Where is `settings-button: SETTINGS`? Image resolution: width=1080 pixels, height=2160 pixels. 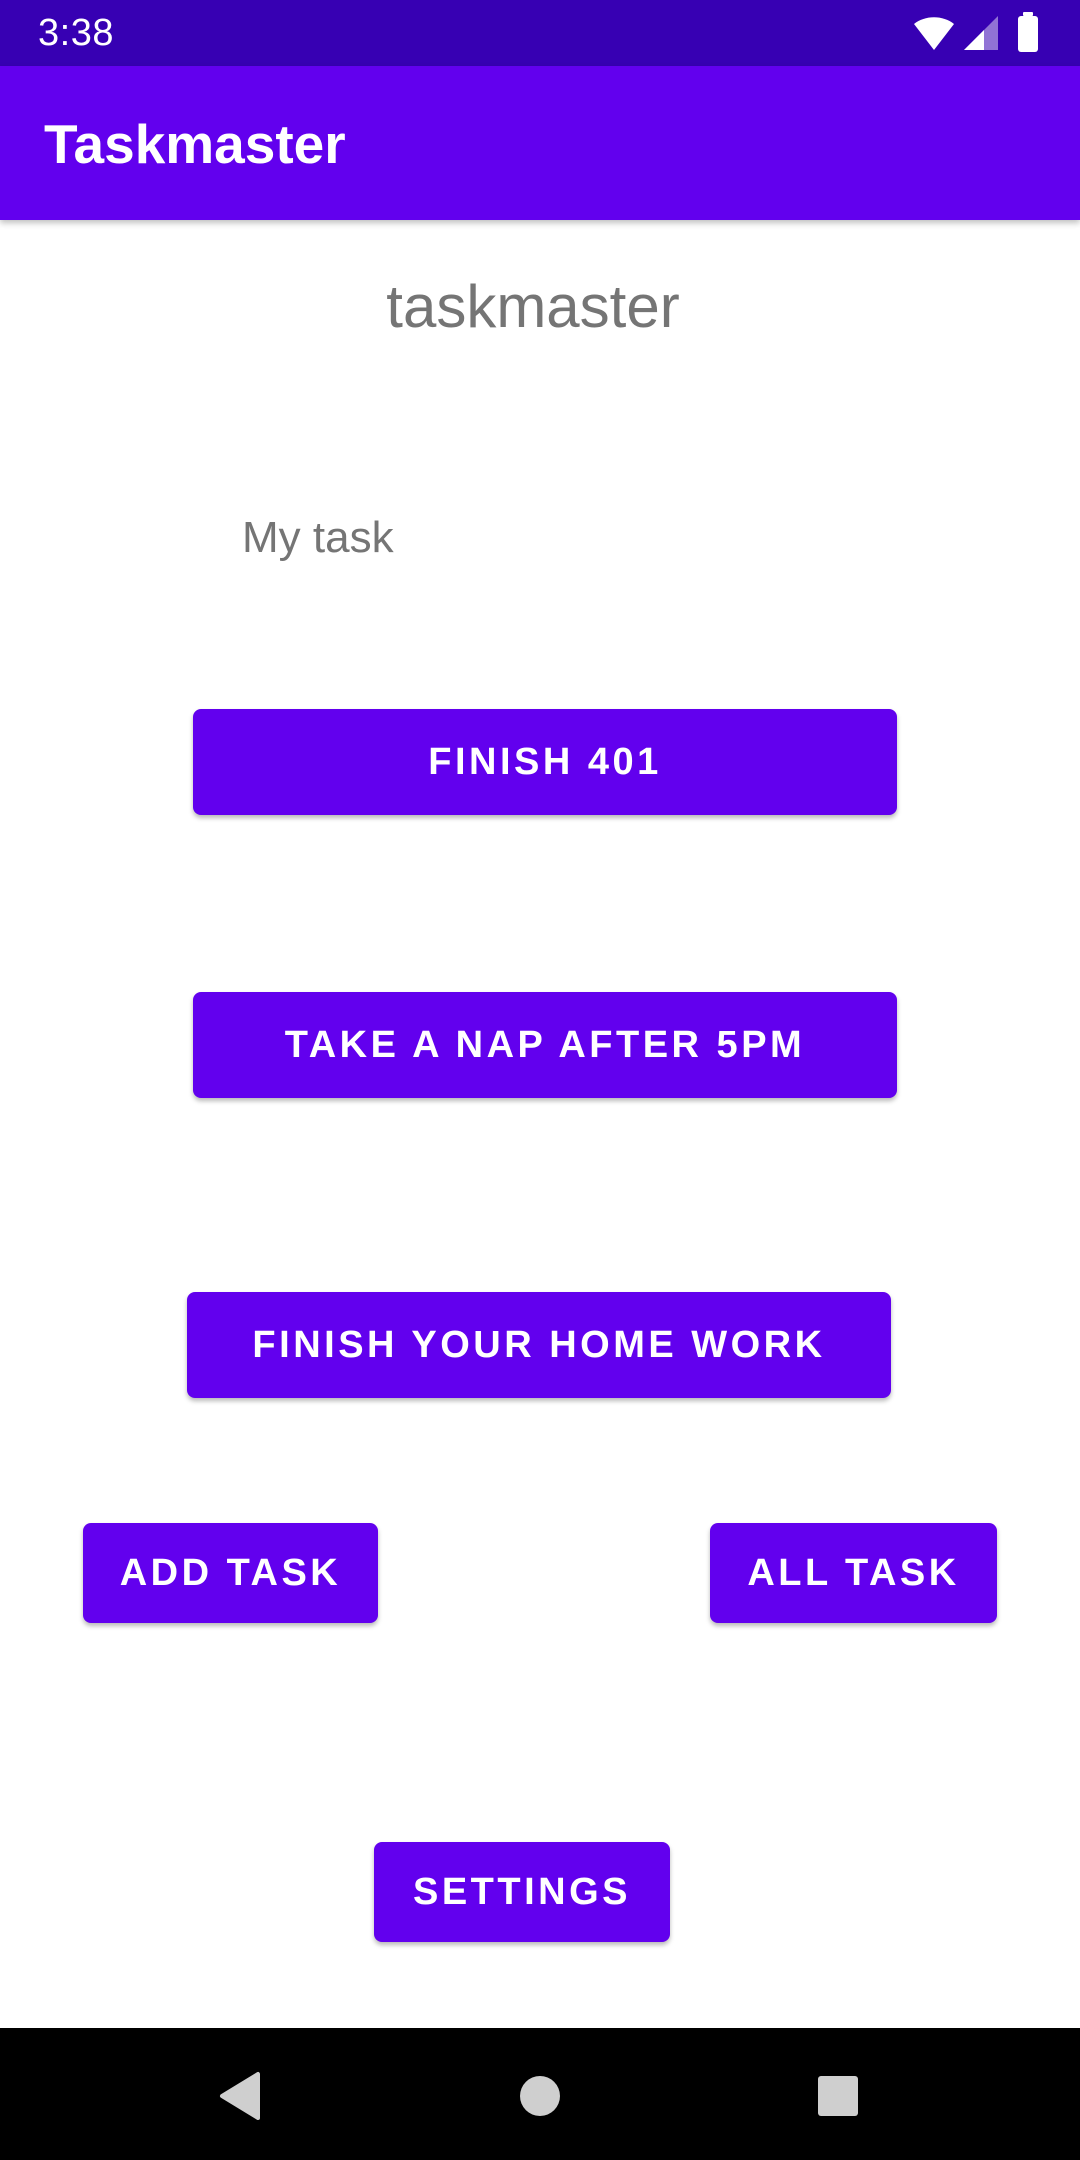
settings-button: SETTINGS is located at coordinates (522, 1892).